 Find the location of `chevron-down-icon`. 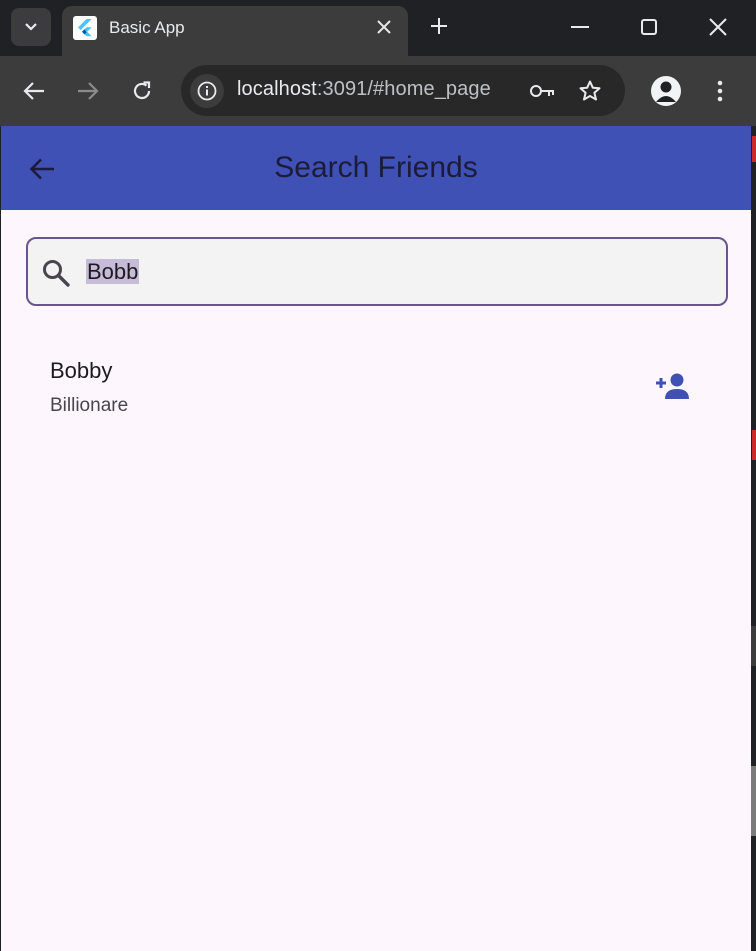

chevron-down-icon is located at coordinates (31, 27).